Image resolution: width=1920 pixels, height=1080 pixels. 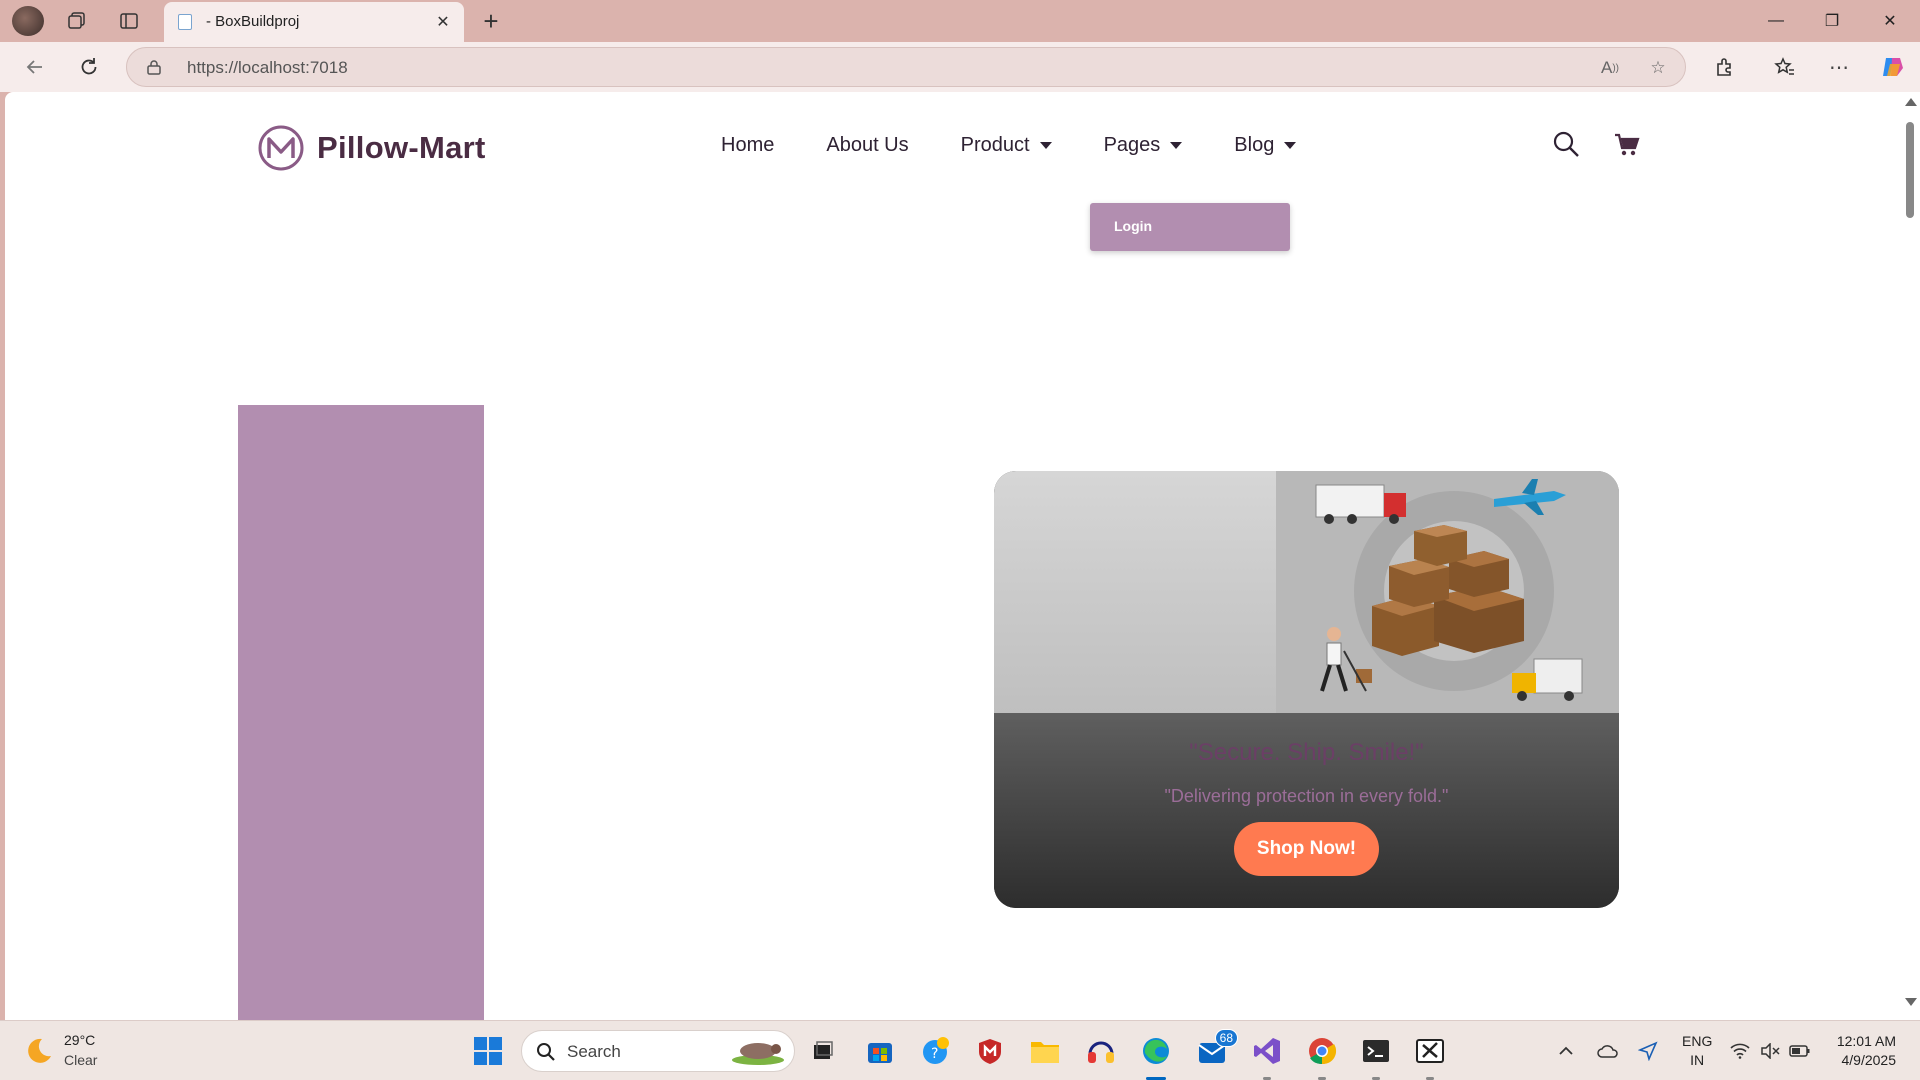 I want to click on url-text: https://localhost:7018, so click(x=267, y=68).